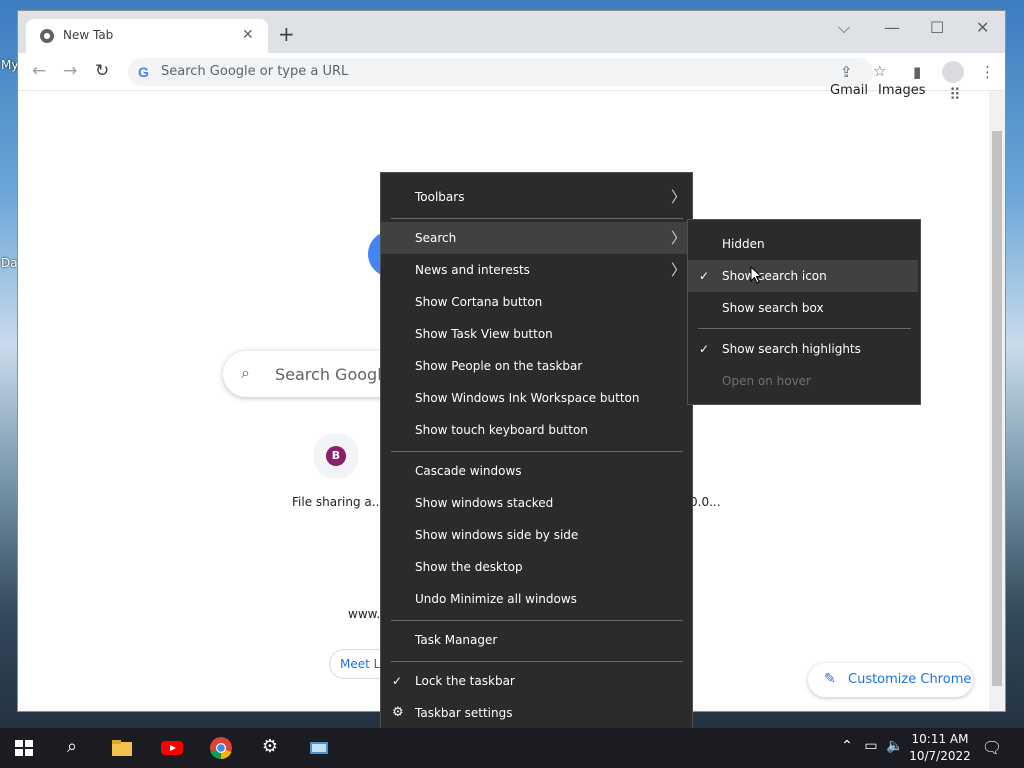 This screenshot has width=1024, height=768. What do you see at coordinates (743, 244) in the screenshot?
I see `menu-item-label: Hidden` at bounding box center [743, 244].